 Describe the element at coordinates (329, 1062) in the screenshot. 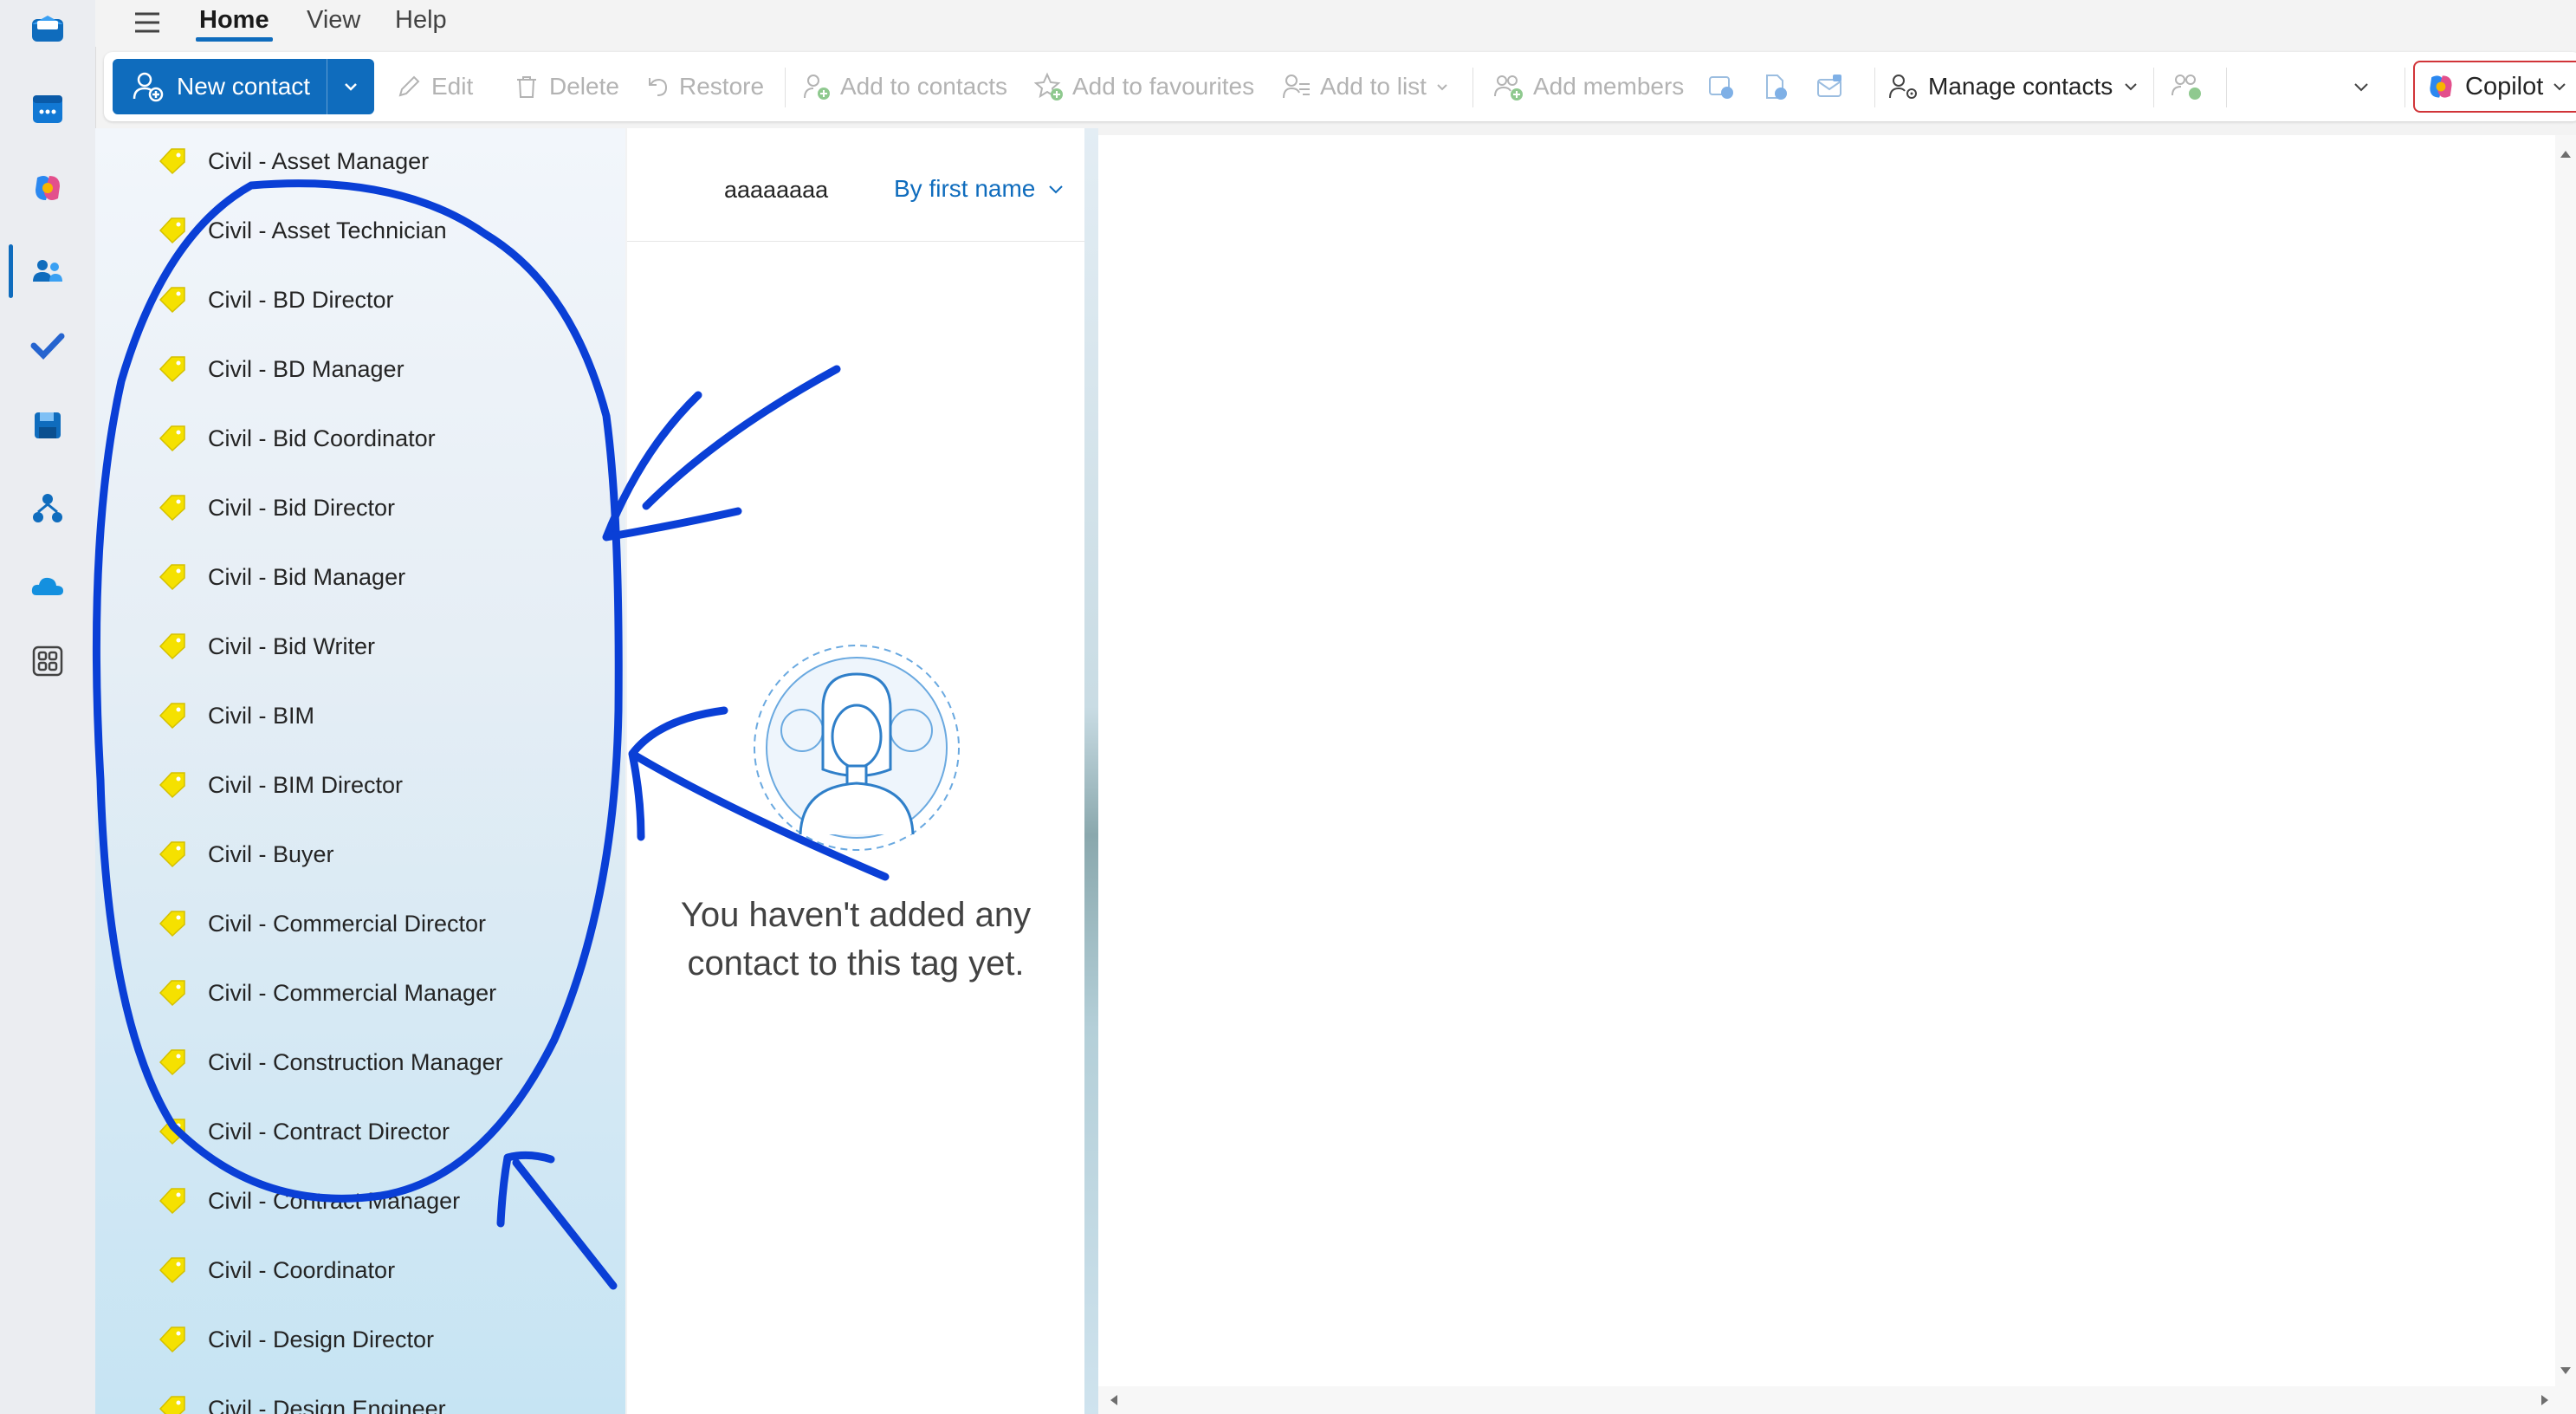

I see `tag-item: Civil - Construction Manager` at that location.